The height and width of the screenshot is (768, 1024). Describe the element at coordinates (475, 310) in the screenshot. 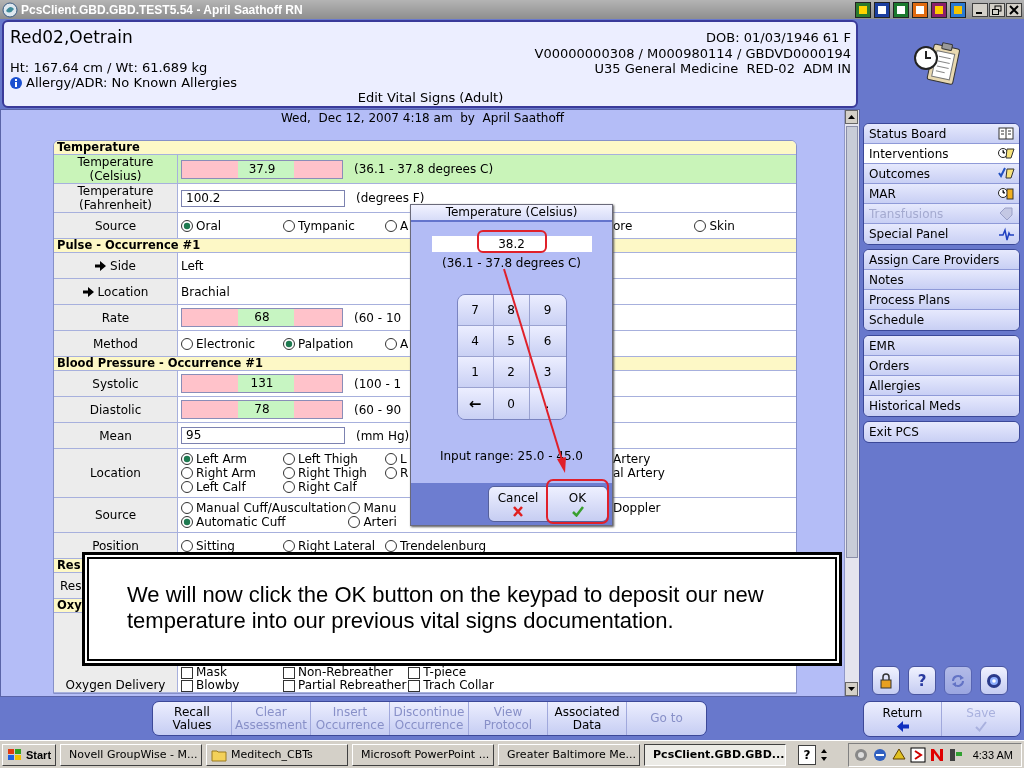

I see `key-button: 7` at that location.